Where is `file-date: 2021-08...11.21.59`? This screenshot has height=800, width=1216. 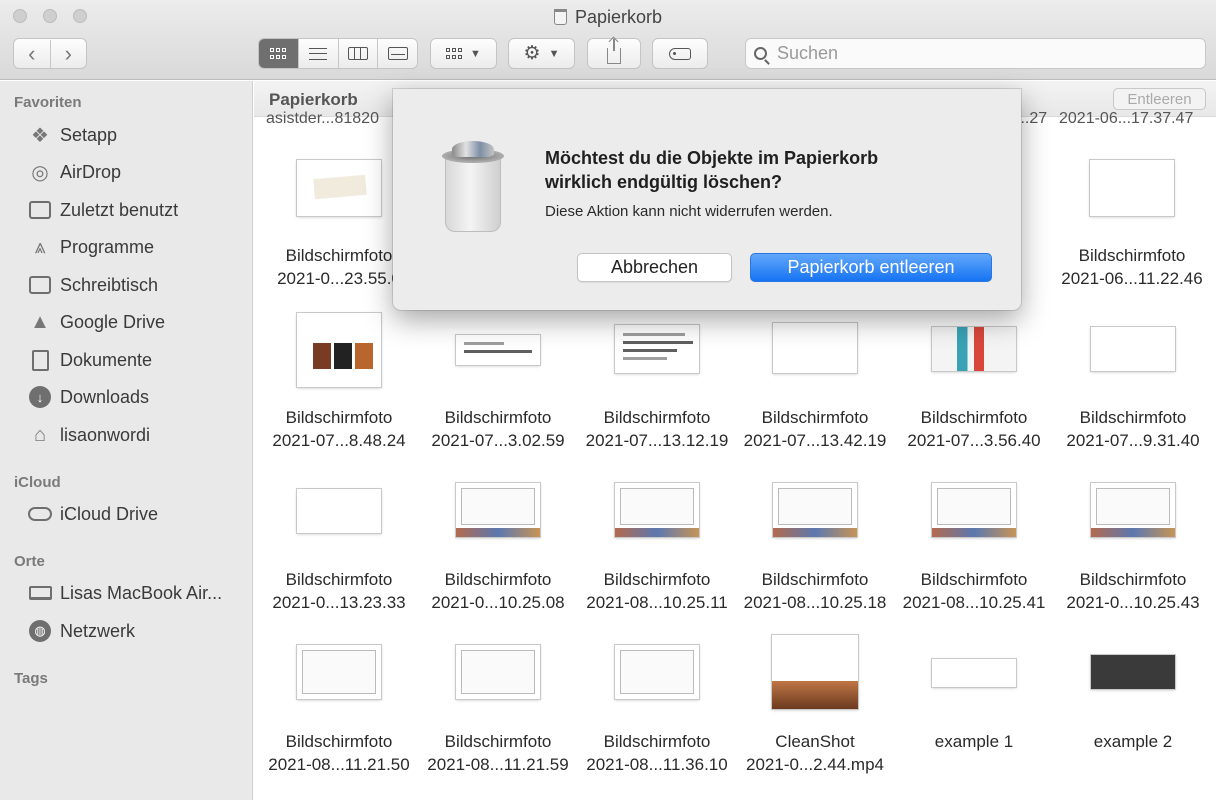 file-date: 2021-08...11.21.59 is located at coordinates (498, 764).